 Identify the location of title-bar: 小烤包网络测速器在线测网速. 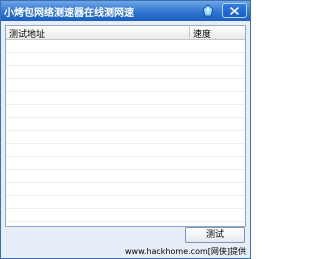
(125, 11).